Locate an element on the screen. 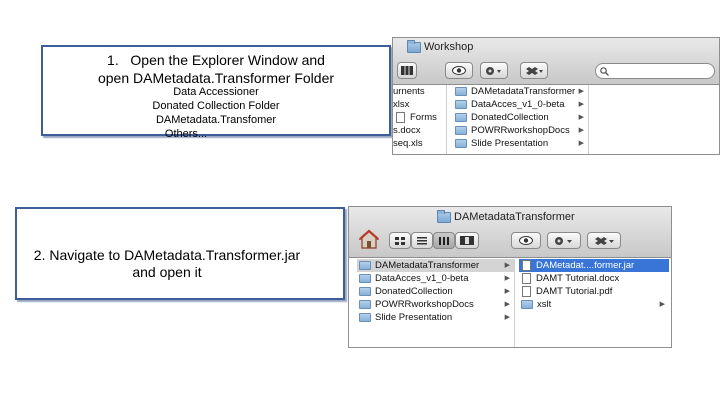  document-icon is located at coordinates (526, 278).